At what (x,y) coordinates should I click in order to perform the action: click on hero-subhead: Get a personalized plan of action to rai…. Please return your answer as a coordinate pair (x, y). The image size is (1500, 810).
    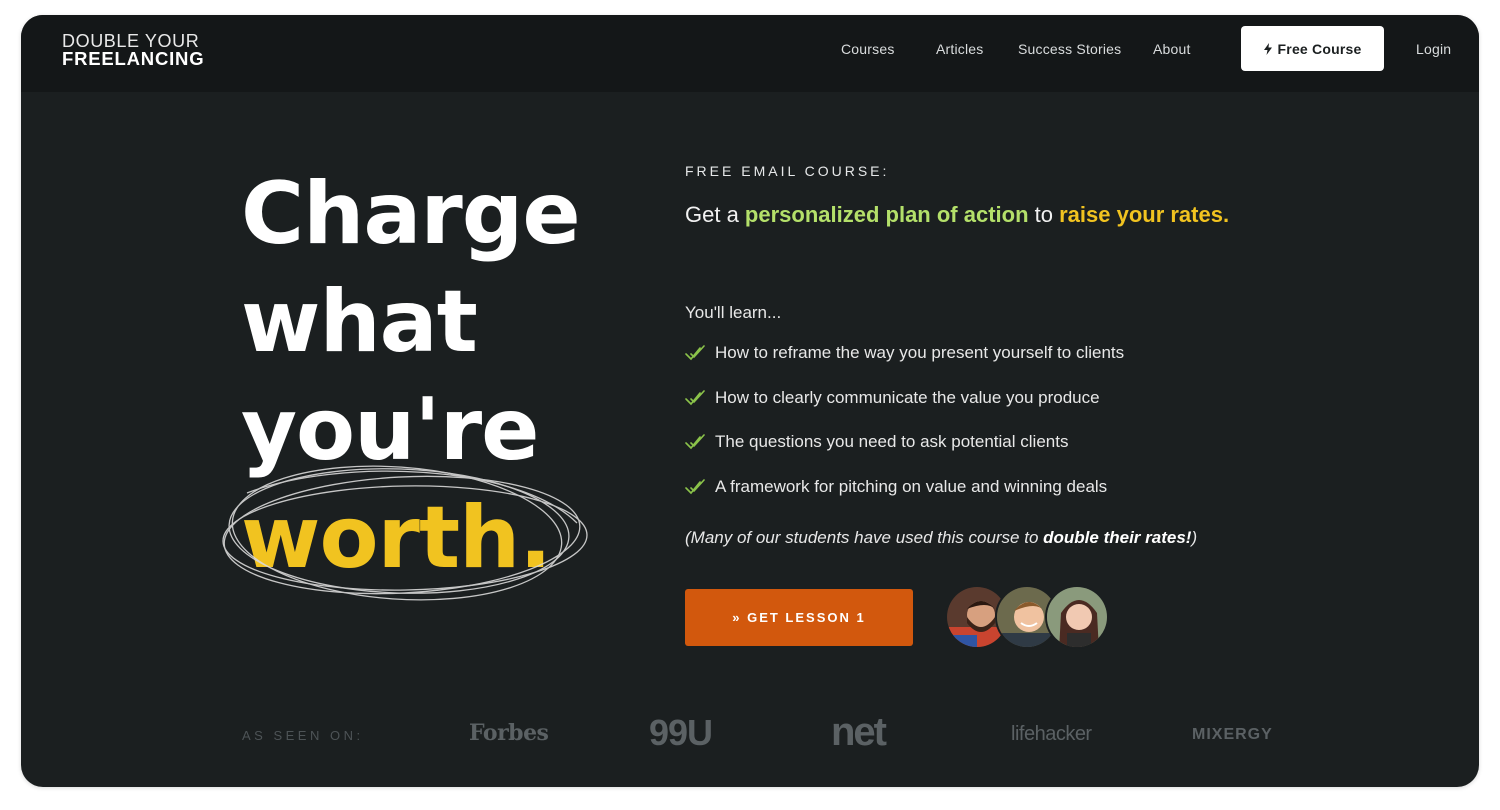
    Looking at the image, I should click on (975, 215).